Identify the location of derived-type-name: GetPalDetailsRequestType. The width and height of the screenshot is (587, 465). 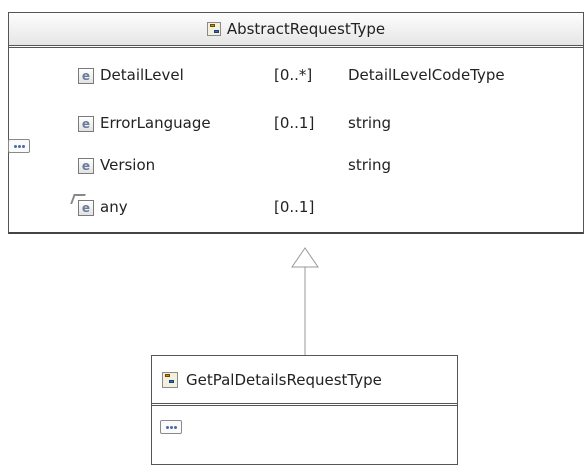
(284, 379).